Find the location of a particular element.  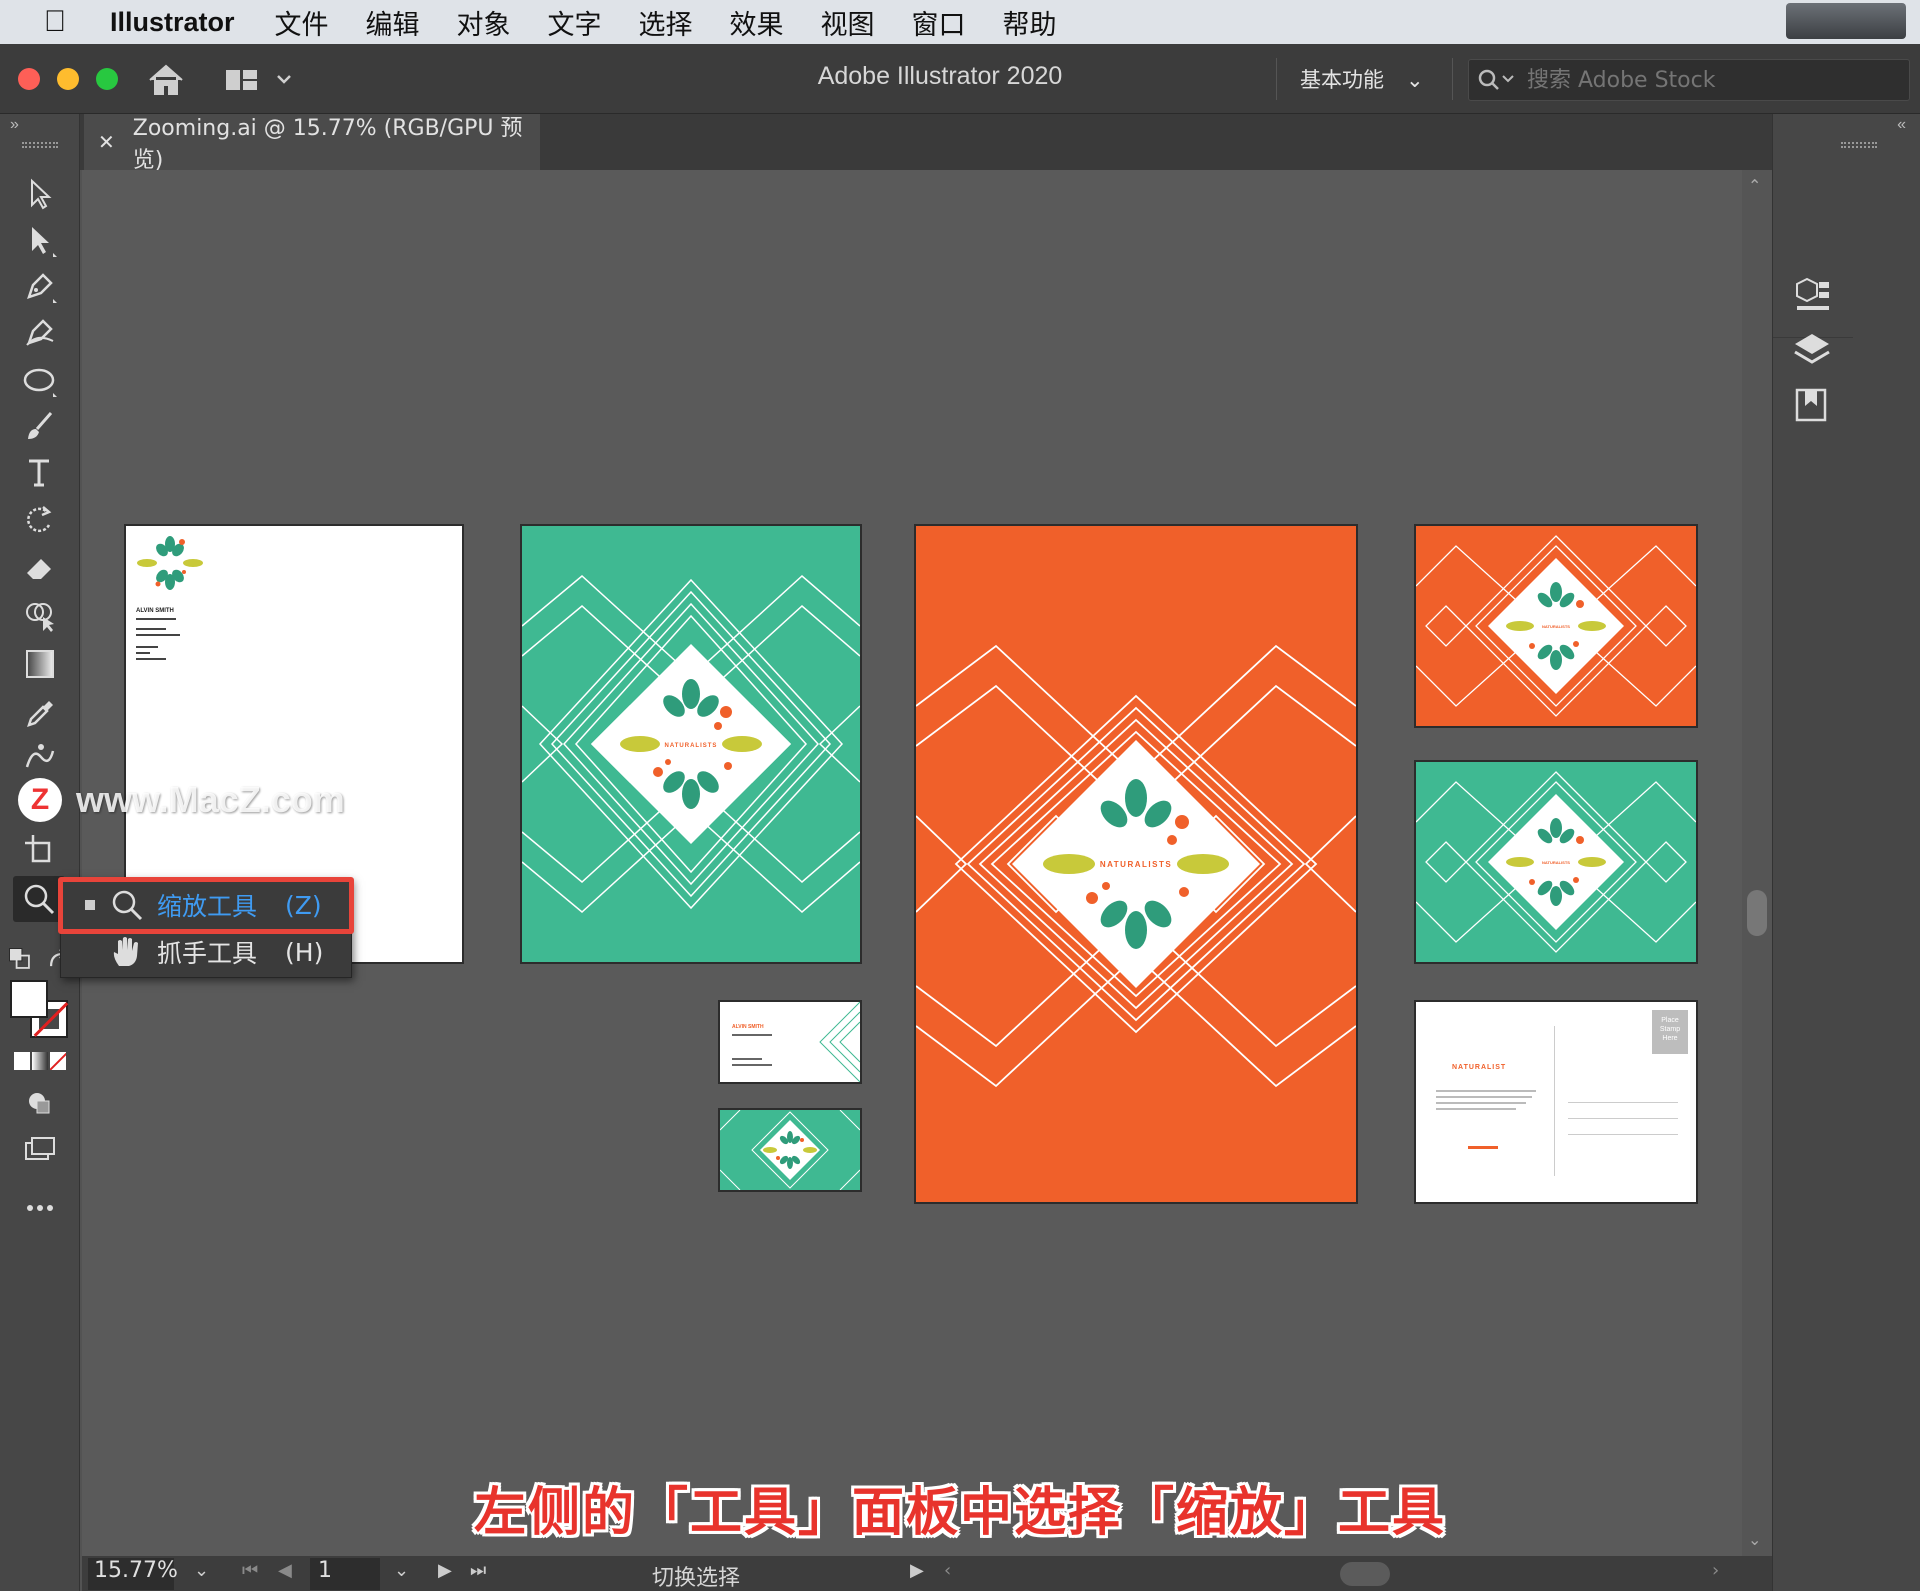

teal-poster-brand: NATURALISTS is located at coordinates (691, 746).